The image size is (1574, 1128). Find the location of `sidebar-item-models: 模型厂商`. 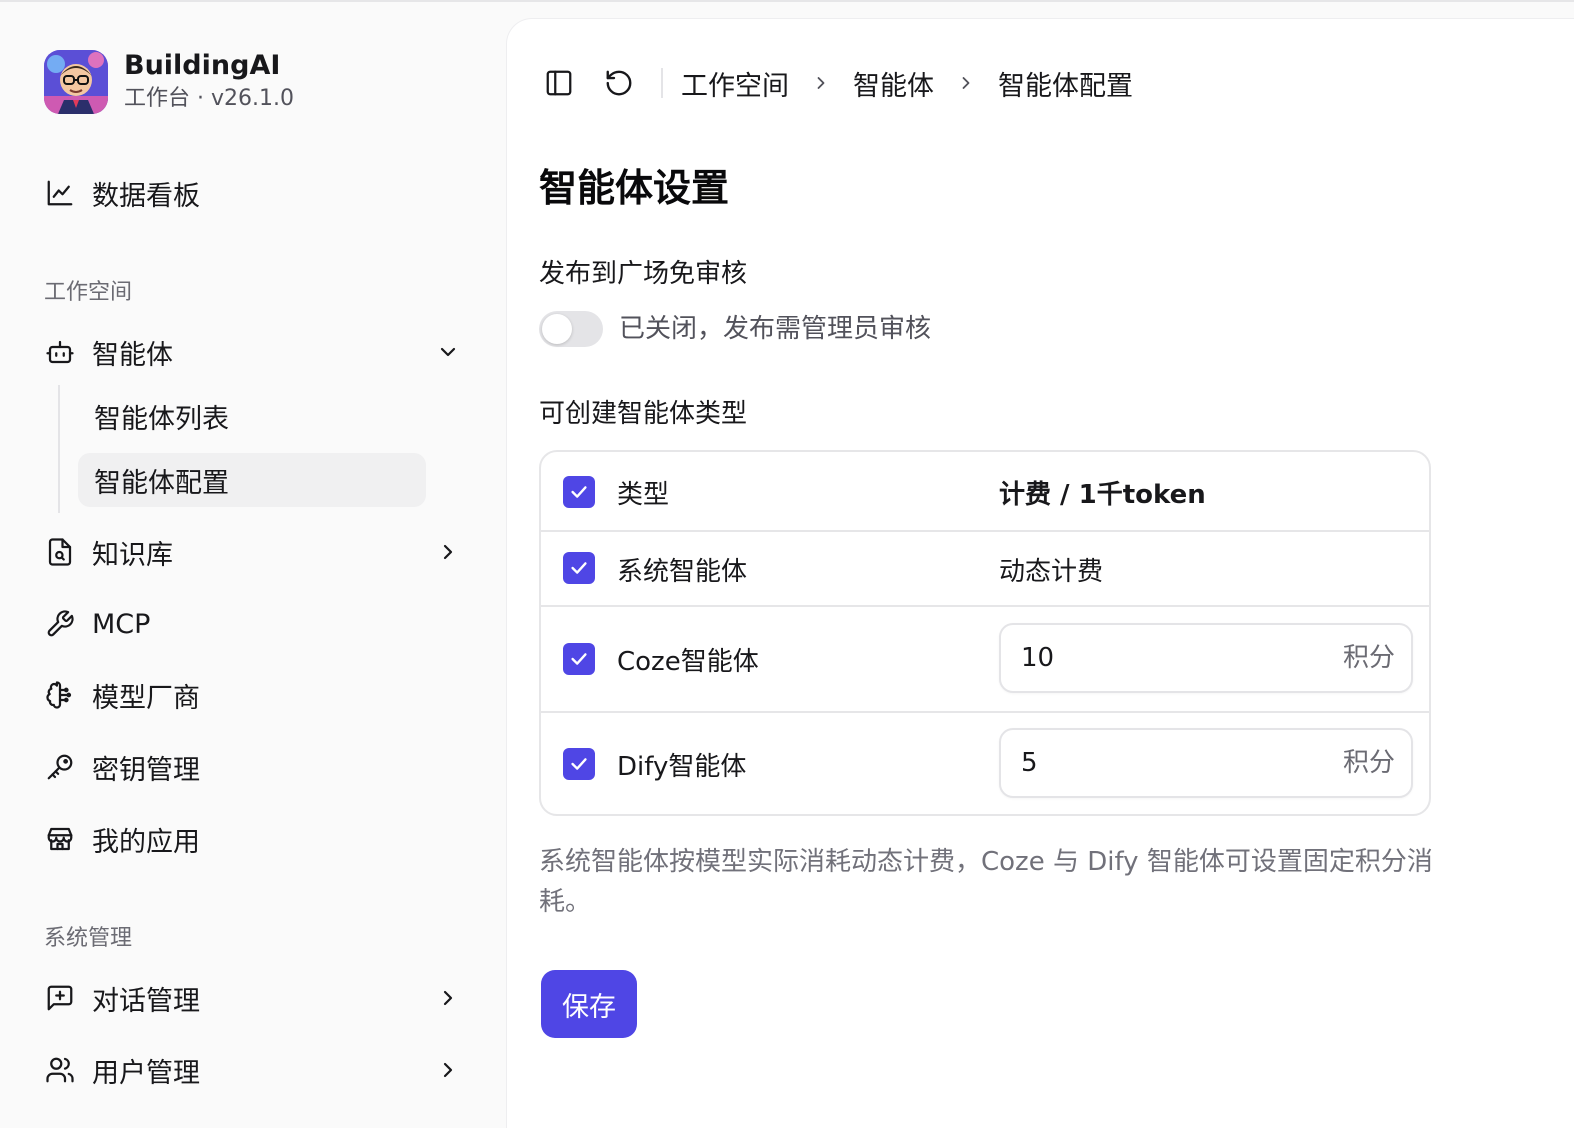

sidebar-item-models: 模型厂商 is located at coordinates (254, 695).